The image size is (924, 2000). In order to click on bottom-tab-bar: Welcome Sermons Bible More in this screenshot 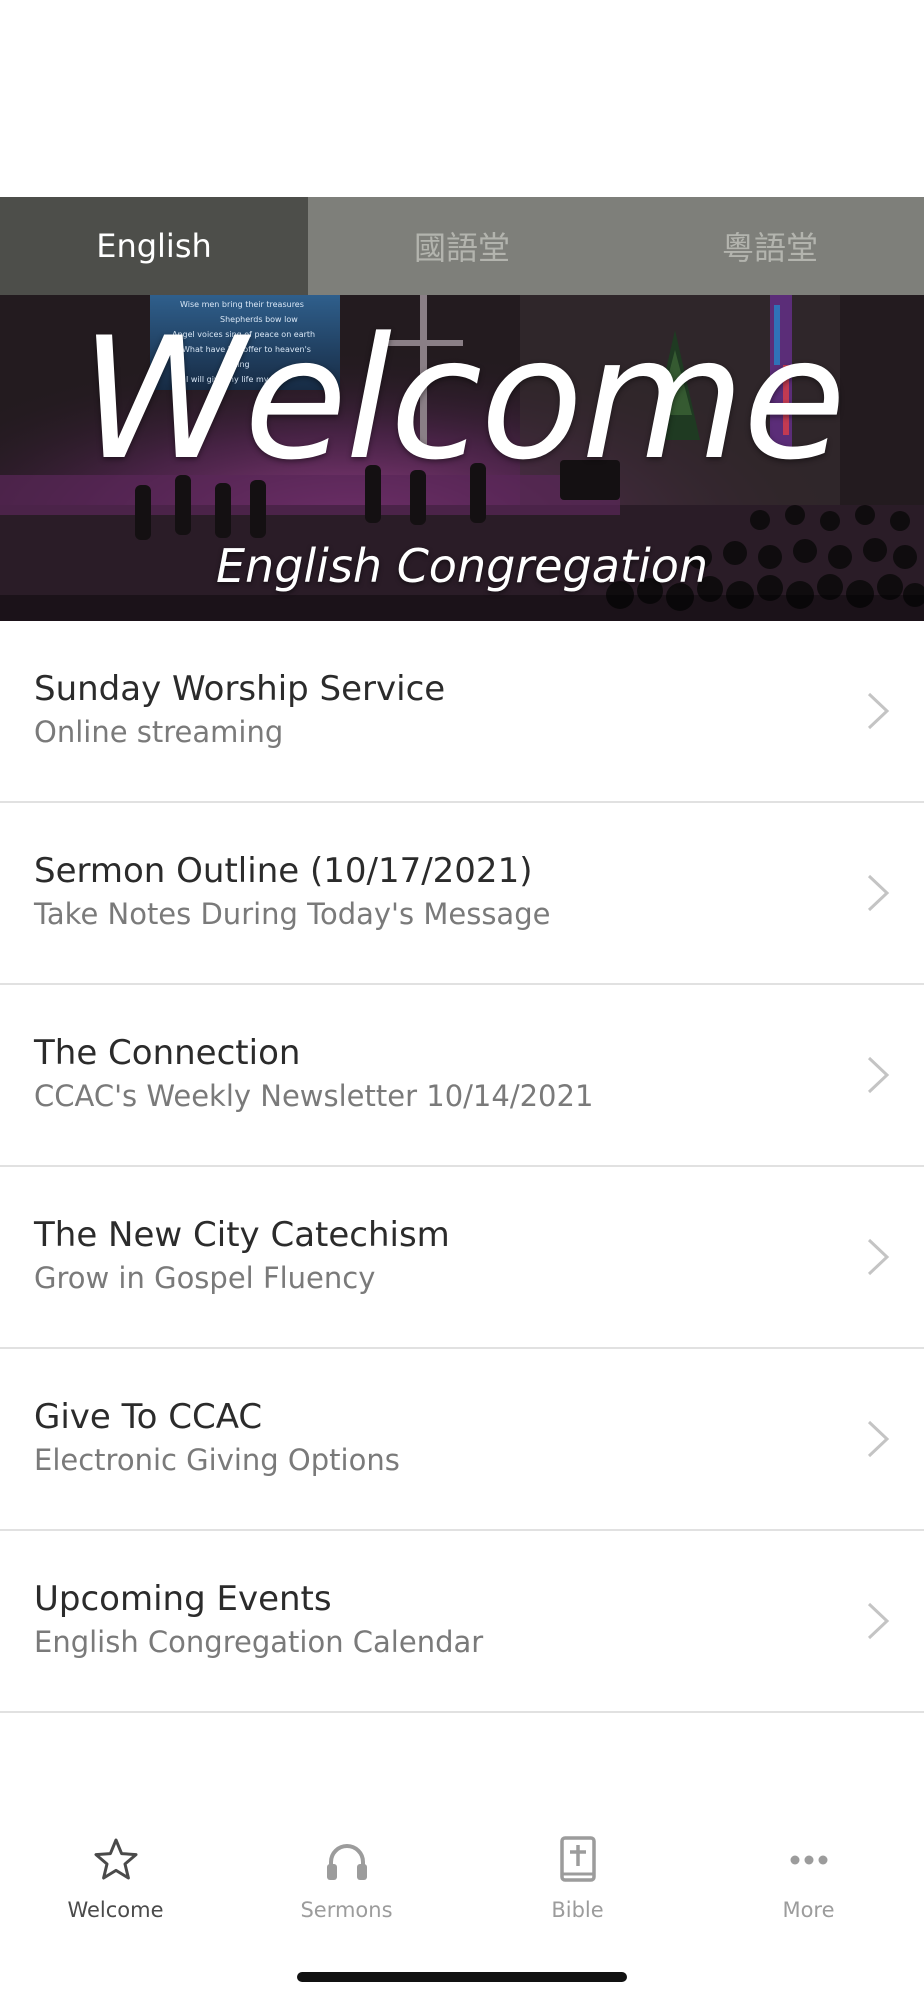, I will do `click(462, 1868)`.